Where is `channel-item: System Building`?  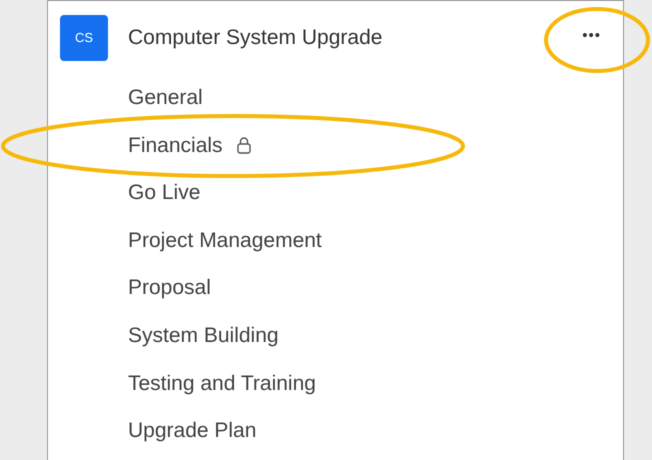
channel-item: System Building is located at coordinates (203, 336).